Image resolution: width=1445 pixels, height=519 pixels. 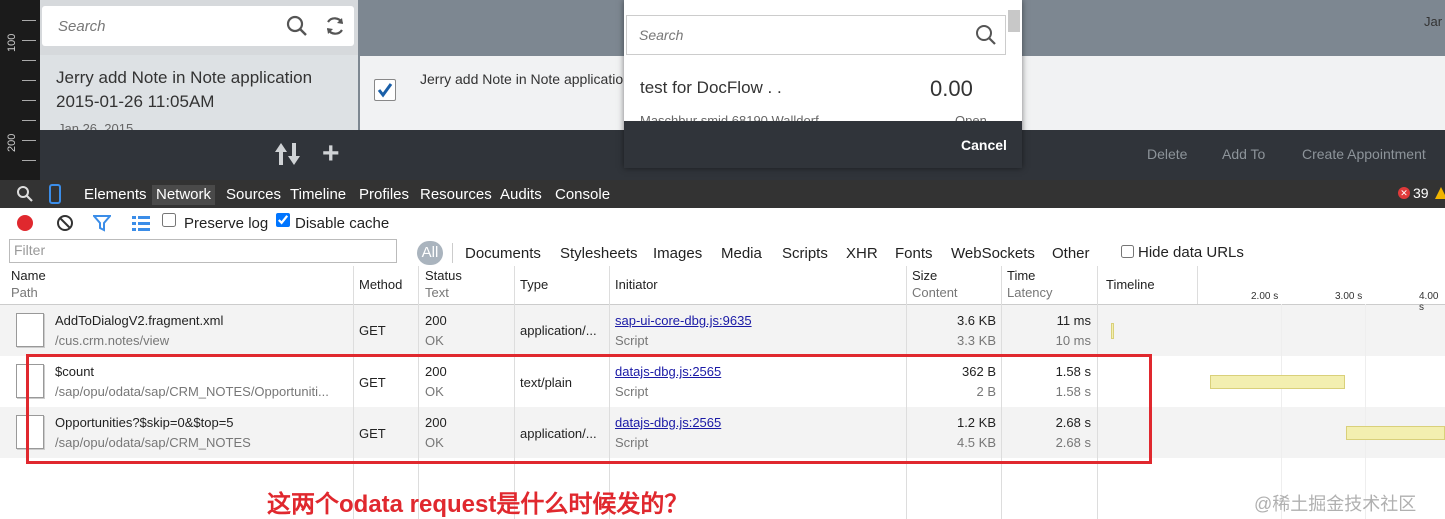 What do you see at coordinates (935, 292) in the screenshot?
I see `col-content: Content` at bounding box center [935, 292].